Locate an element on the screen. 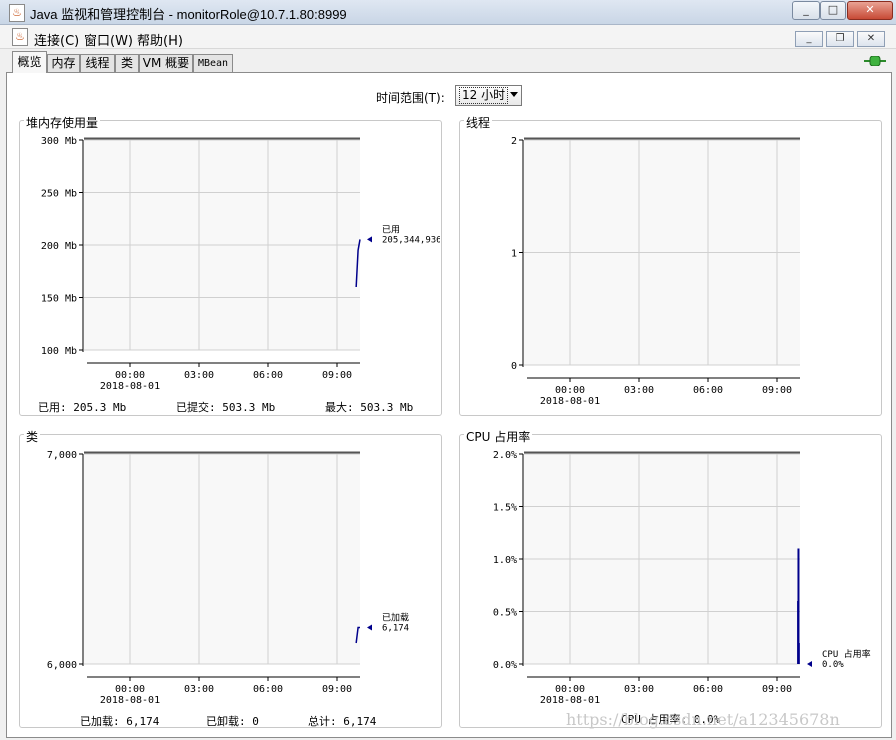 This screenshot has width=896, height=740. classes-x-date-label: 2018-08-01 is located at coordinates (130, 700).